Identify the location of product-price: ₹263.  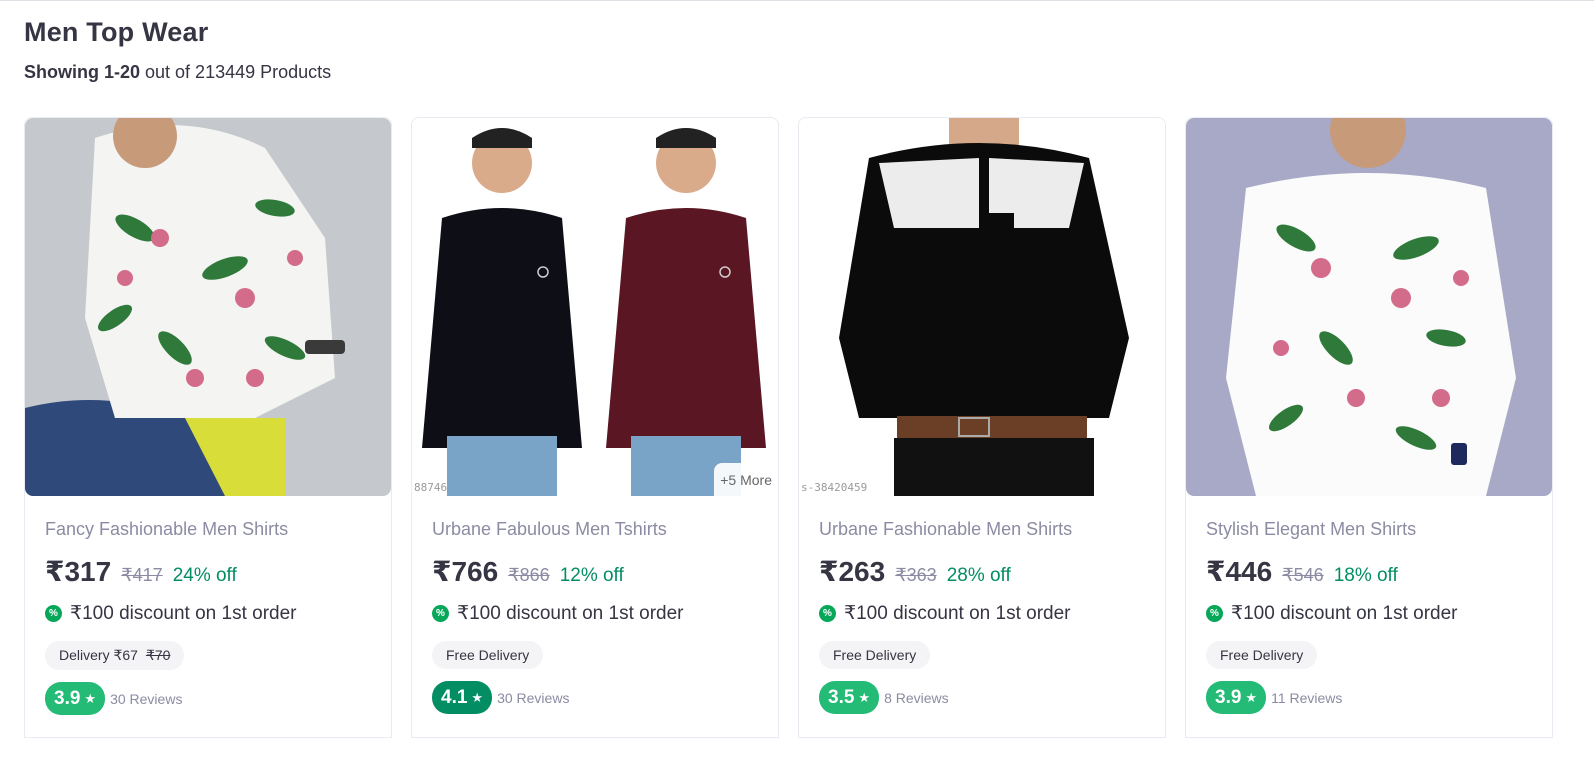
(852, 571).